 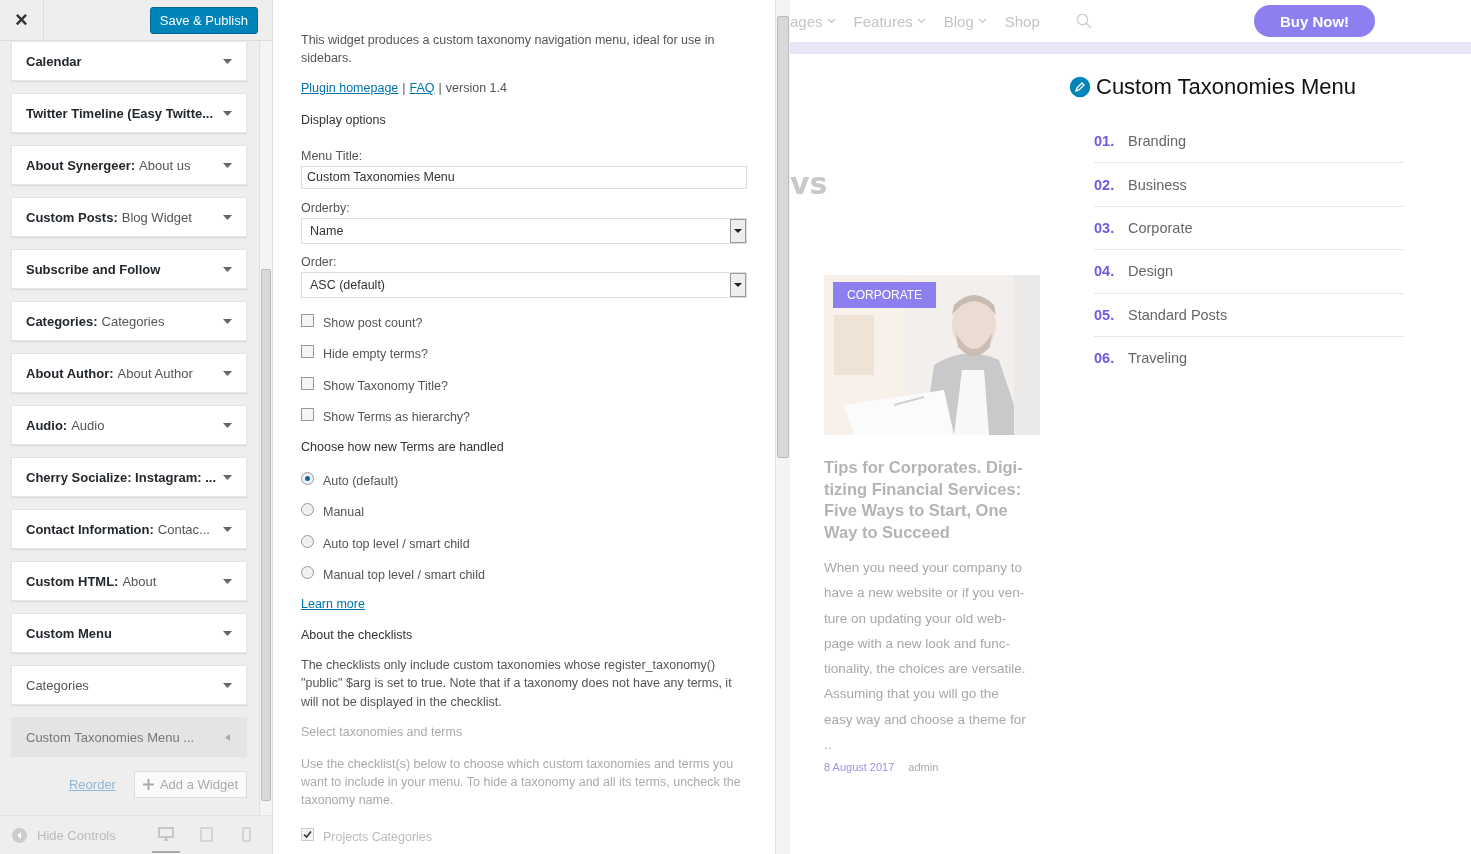 What do you see at coordinates (54, 61) in the screenshot?
I see `widget-title: Calendar` at bounding box center [54, 61].